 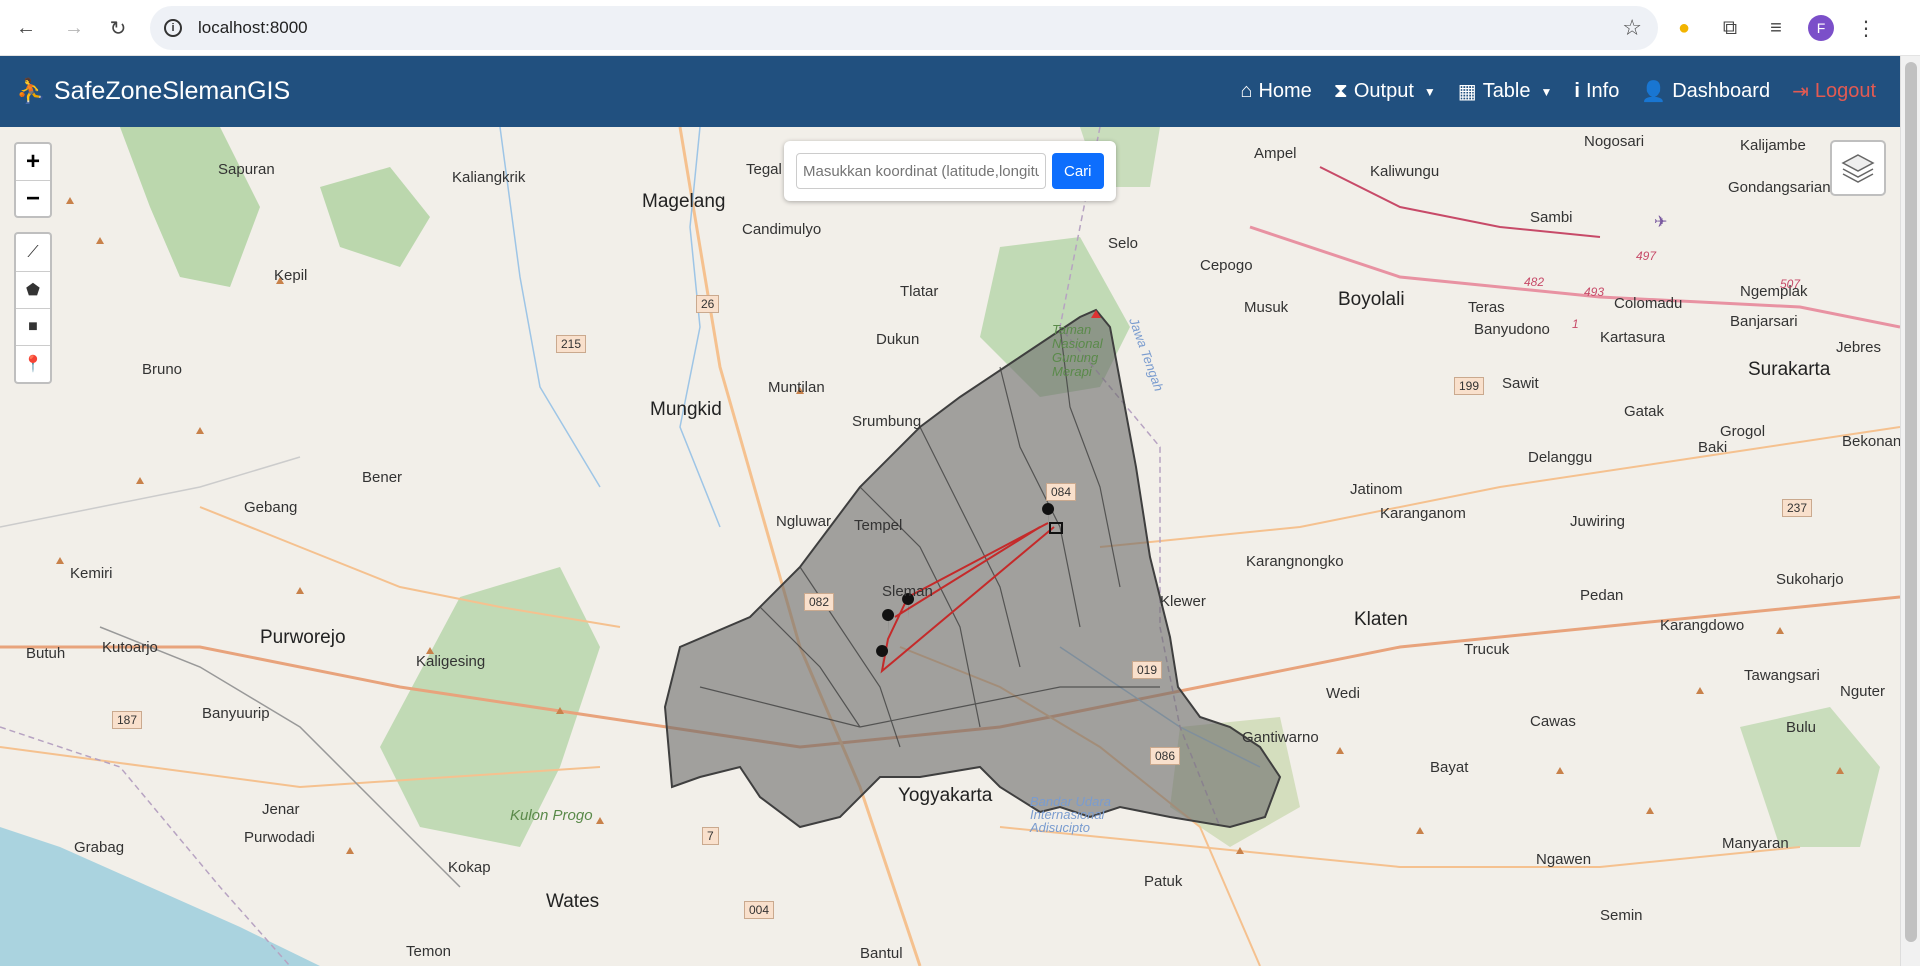 What do you see at coordinates (1858, 168) in the screenshot?
I see `layers-control` at bounding box center [1858, 168].